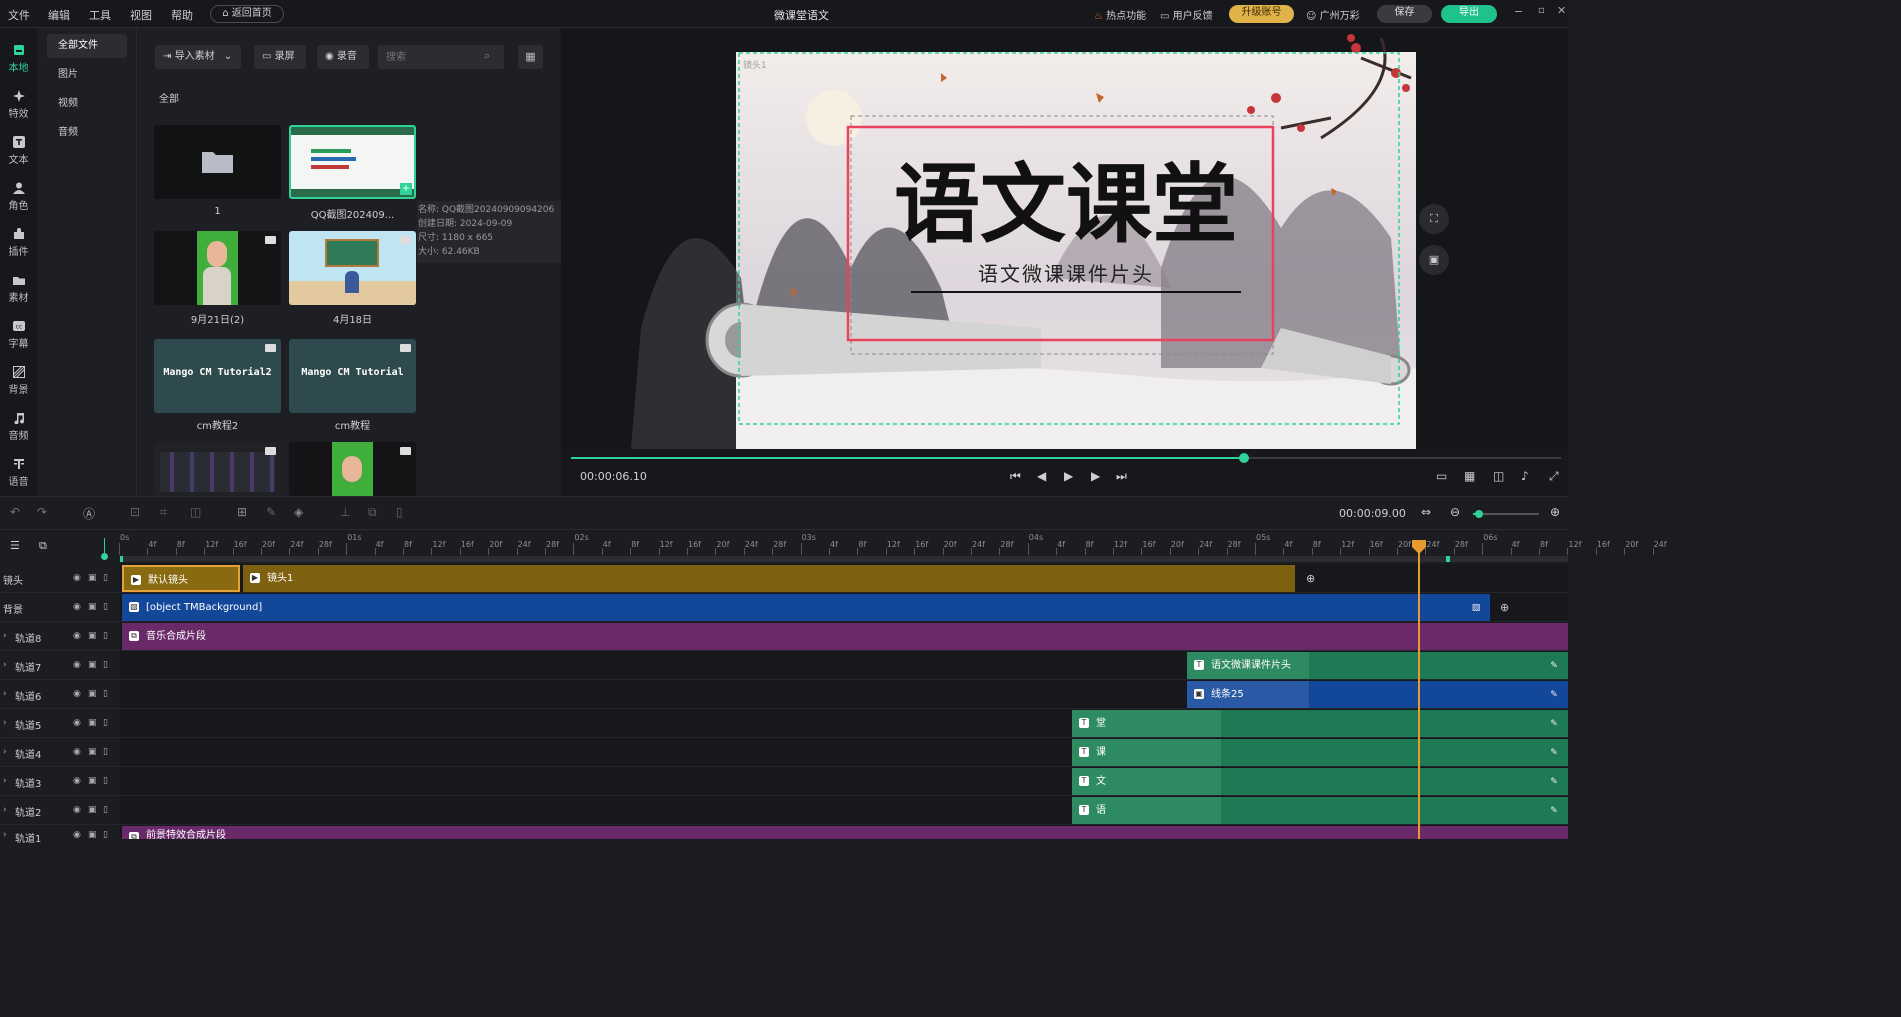 This screenshot has width=1901, height=1017. Describe the element at coordinates (1426, 512) in the screenshot. I see `fit-timeline-icon: ⇔` at that location.